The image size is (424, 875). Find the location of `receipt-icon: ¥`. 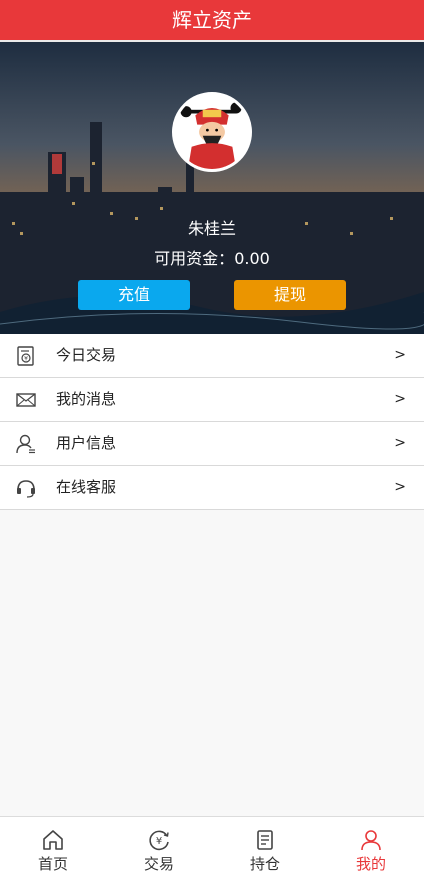

receipt-icon: ¥ is located at coordinates (25, 356).